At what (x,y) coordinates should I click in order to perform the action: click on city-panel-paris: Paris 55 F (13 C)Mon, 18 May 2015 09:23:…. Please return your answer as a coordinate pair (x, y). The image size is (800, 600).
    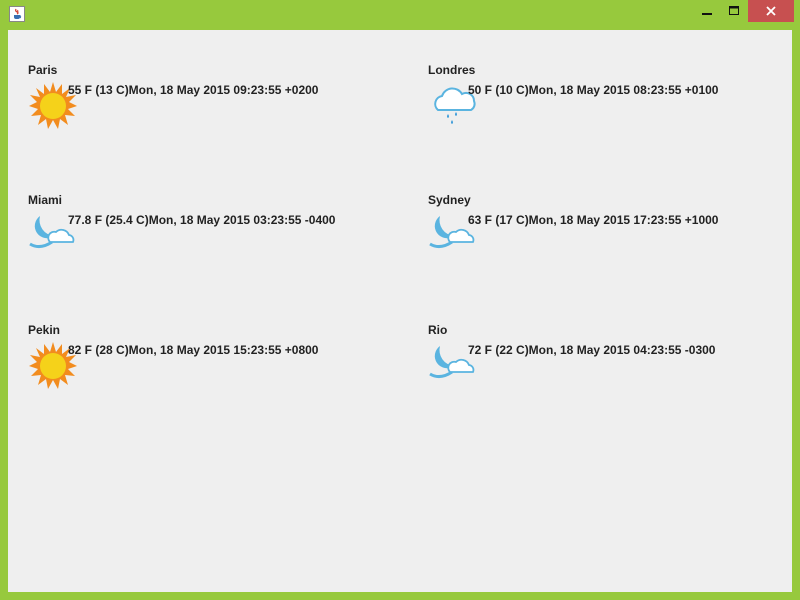
    Looking at the image, I should click on (203, 79).